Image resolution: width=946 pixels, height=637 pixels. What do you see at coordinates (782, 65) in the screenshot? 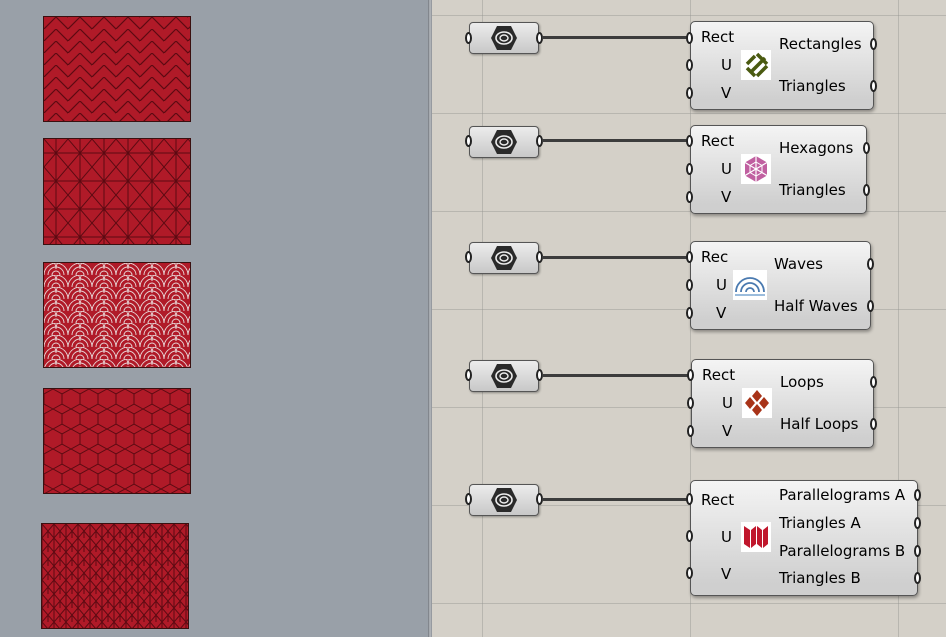
I see `pattern-component-rectangles: Rect U V Rectangles Triangles` at bounding box center [782, 65].